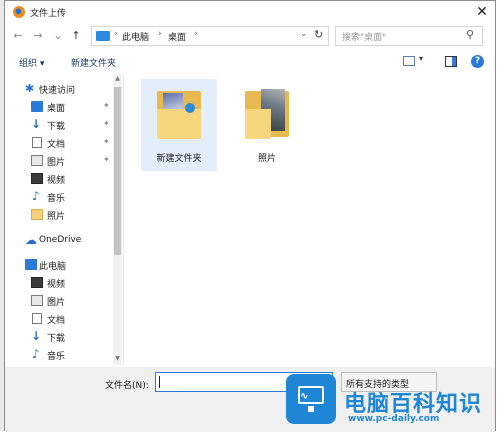 The image size is (500, 432). What do you see at coordinates (85, 301) in the screenshot?
I see `nav-pc-pictures: 图片` at bounding box center [85, 301].